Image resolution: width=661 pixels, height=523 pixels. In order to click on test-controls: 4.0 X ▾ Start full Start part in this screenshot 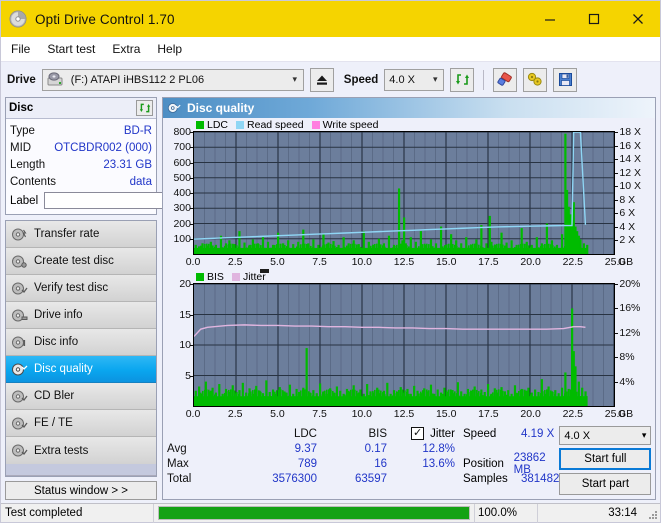, I will do `click(605, 460)`.